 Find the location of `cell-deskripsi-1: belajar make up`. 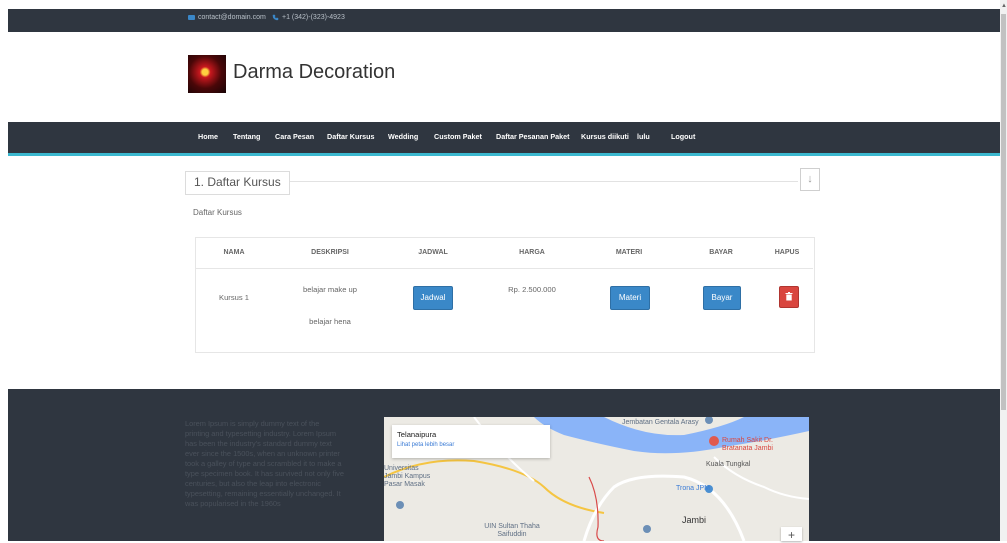

cell-deskripsi-1: belajar make up is located at coordinates (330, 289).